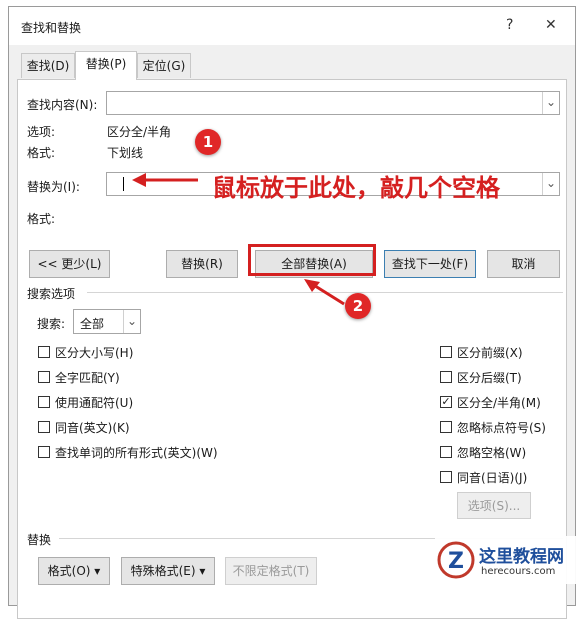 The height and width of the screenshot is (619, 587). I want to click on match-prefix-checkbox, so click(446, 352).